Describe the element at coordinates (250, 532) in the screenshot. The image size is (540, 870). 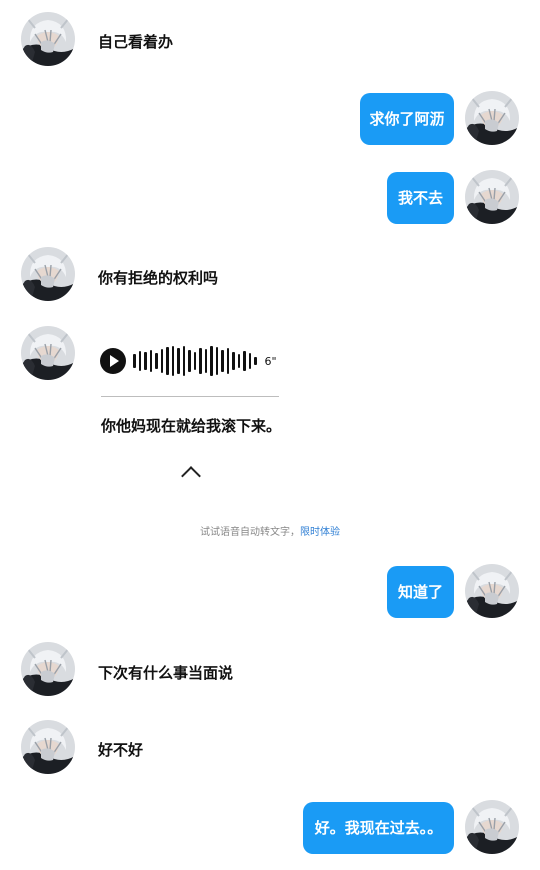
I see `hint-text: 试试语音自动转文字，` at that location.